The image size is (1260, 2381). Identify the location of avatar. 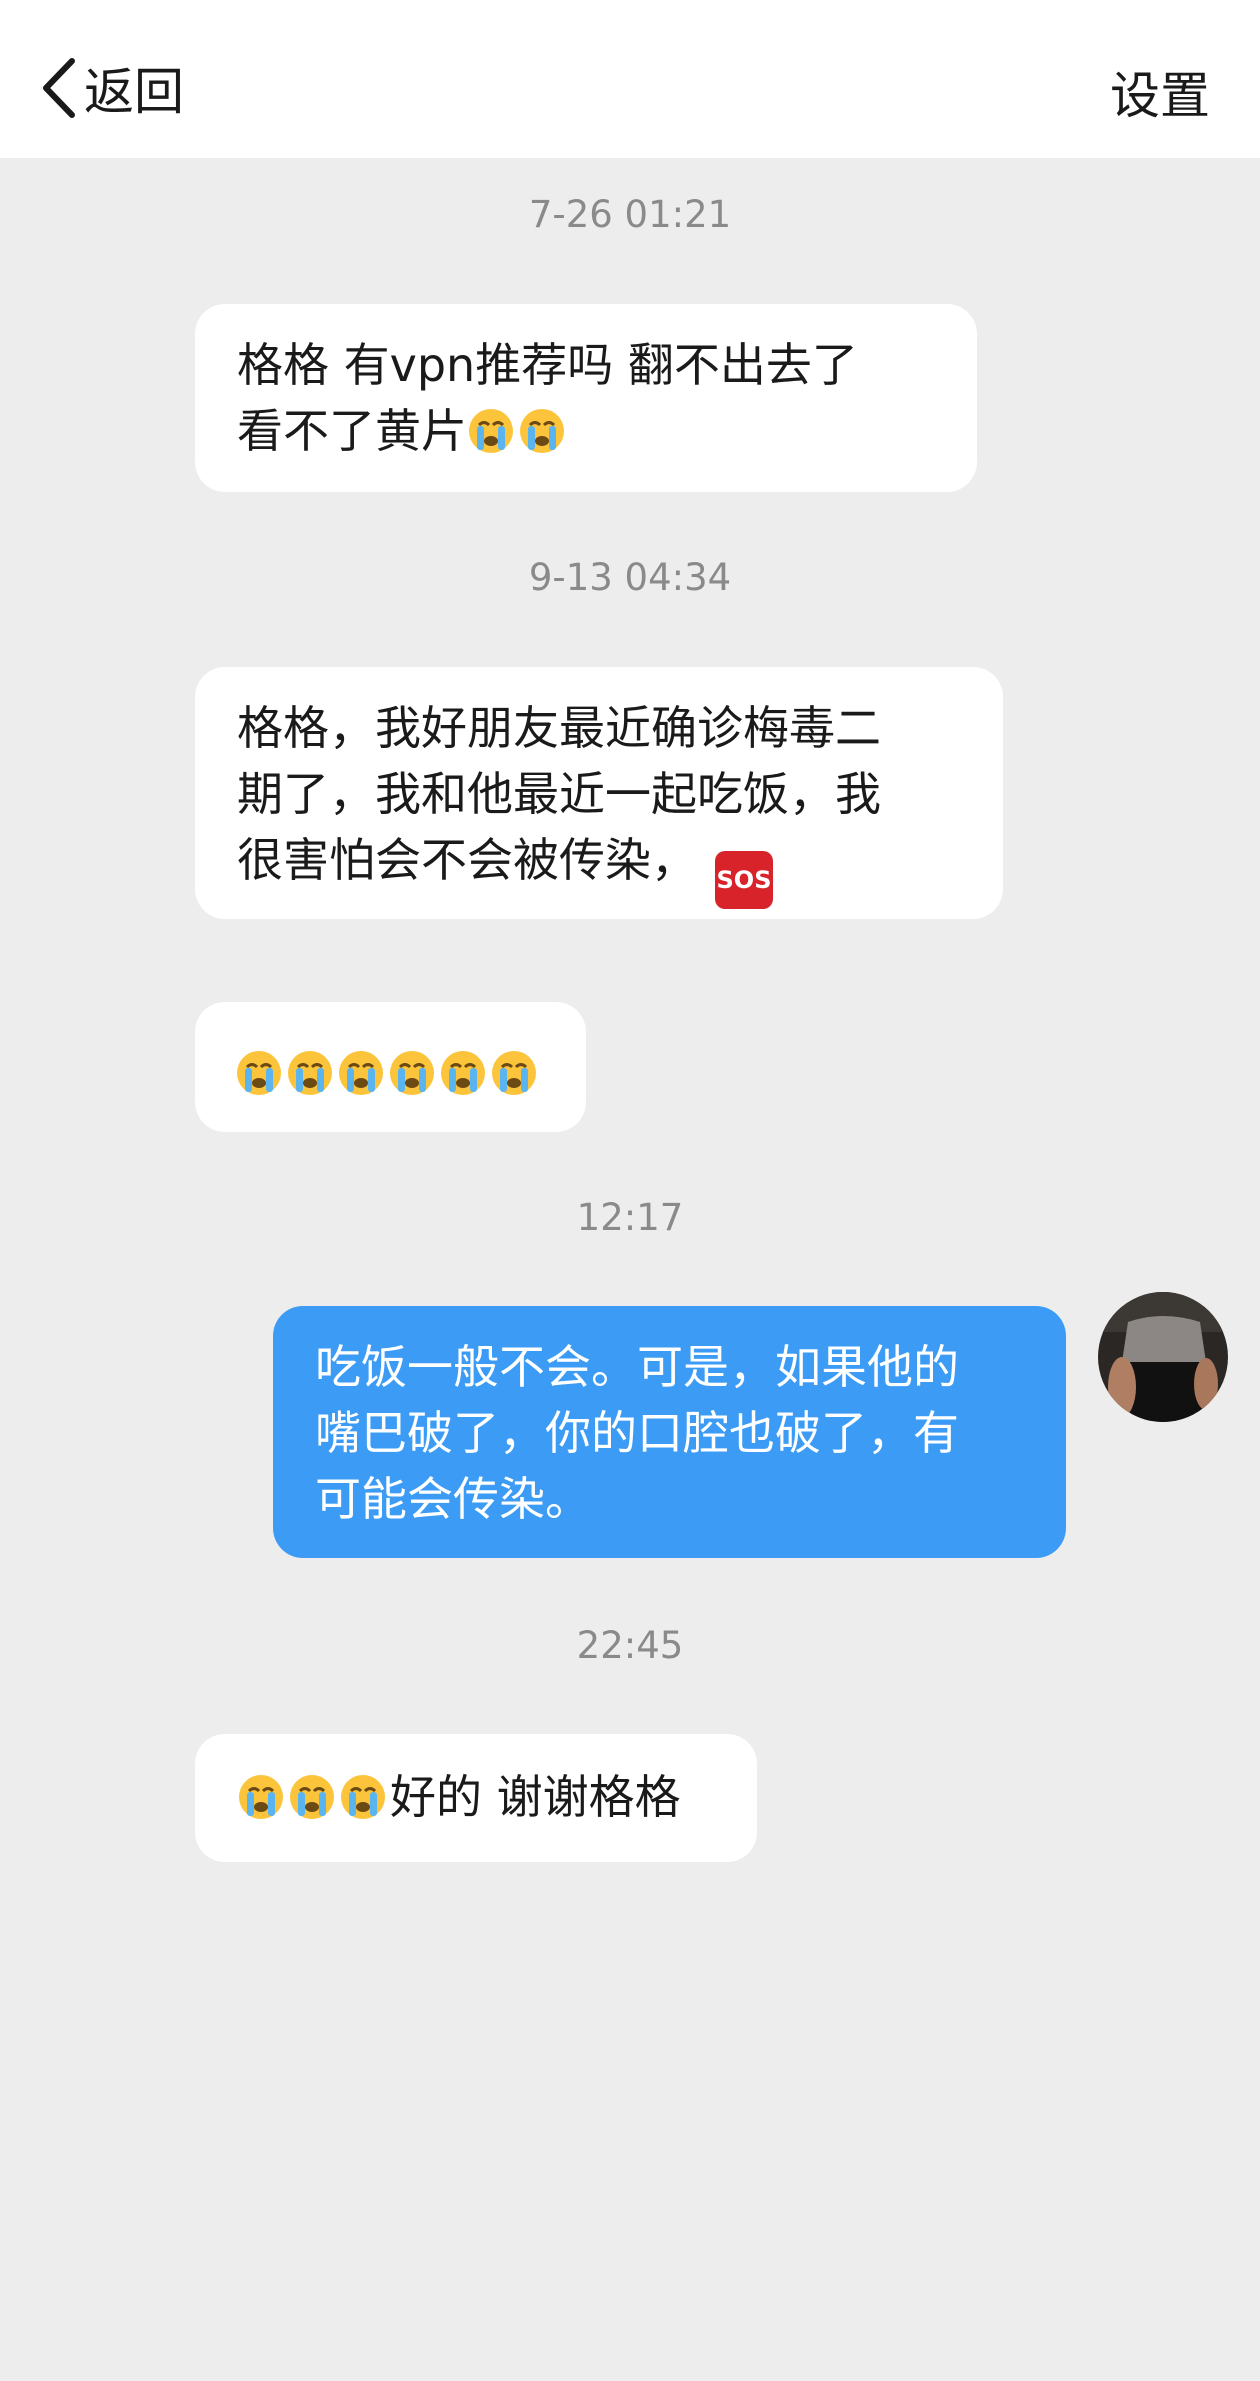
(1163, 1357).